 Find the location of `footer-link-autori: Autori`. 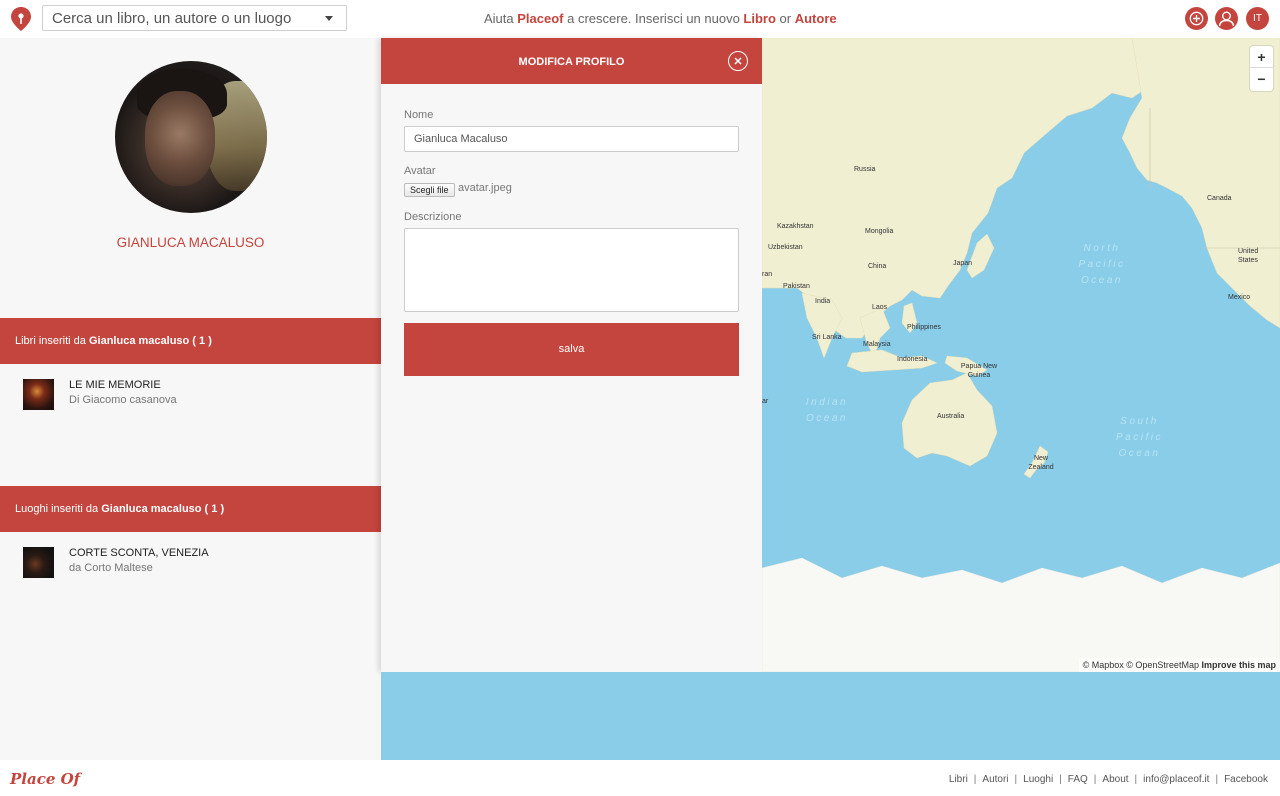

footer-link-autori: Autori is located at coordinates (995, 779).